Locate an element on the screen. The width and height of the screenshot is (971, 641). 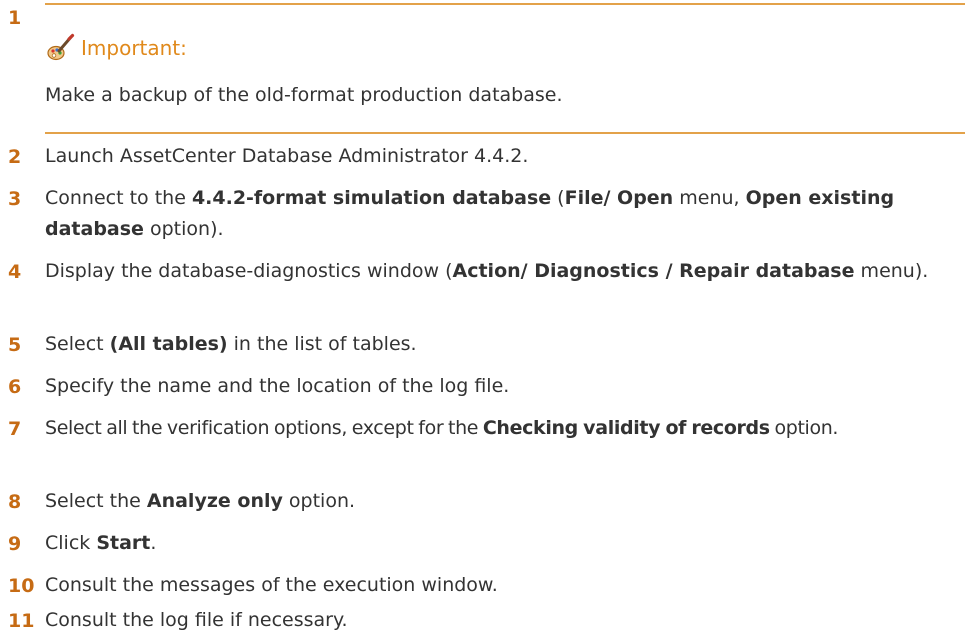
step-5-text-part: Select is located at coordinates (77, 344).